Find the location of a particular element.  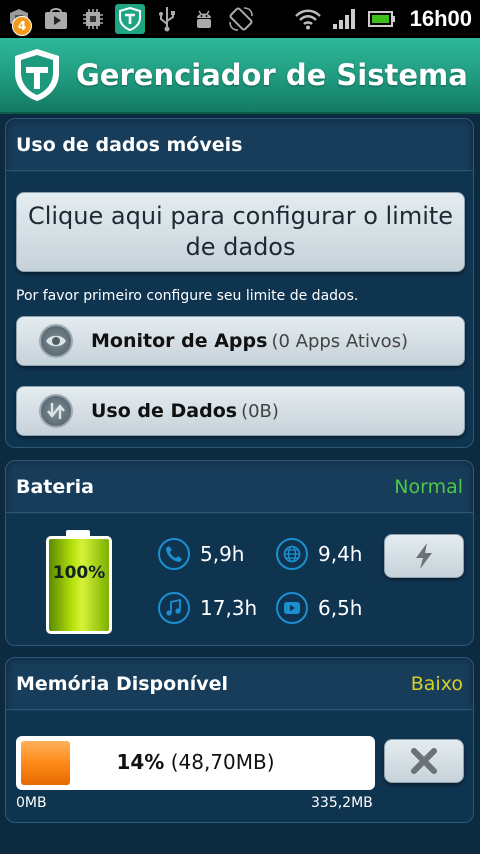

close-icon is located at coordinates (424, 761).